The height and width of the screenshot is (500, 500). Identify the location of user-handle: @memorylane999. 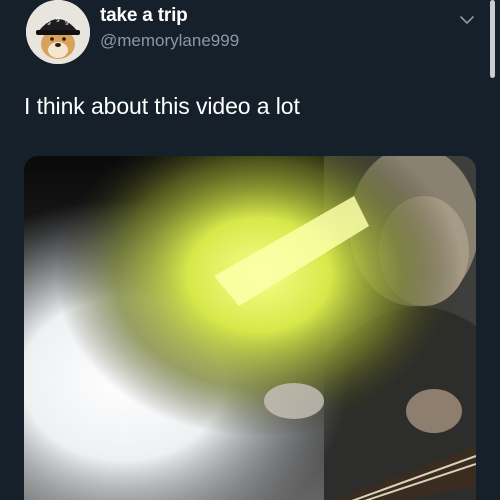
(169, 41).